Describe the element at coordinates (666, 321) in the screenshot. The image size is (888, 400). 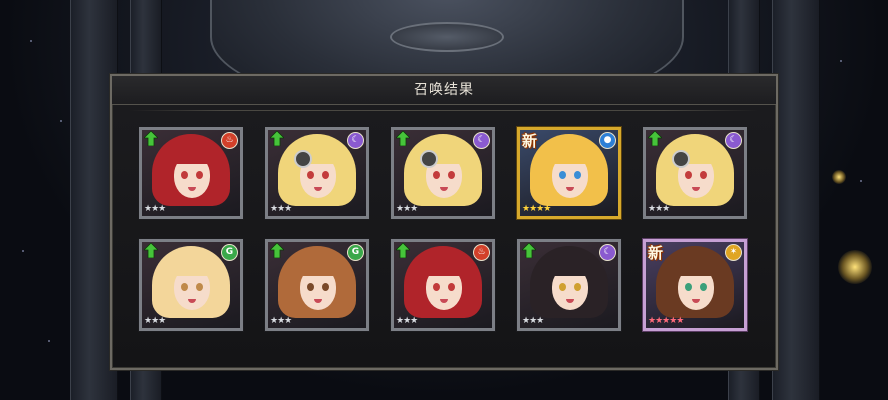
I see `rarity-stars: ★★★★★` at that location.